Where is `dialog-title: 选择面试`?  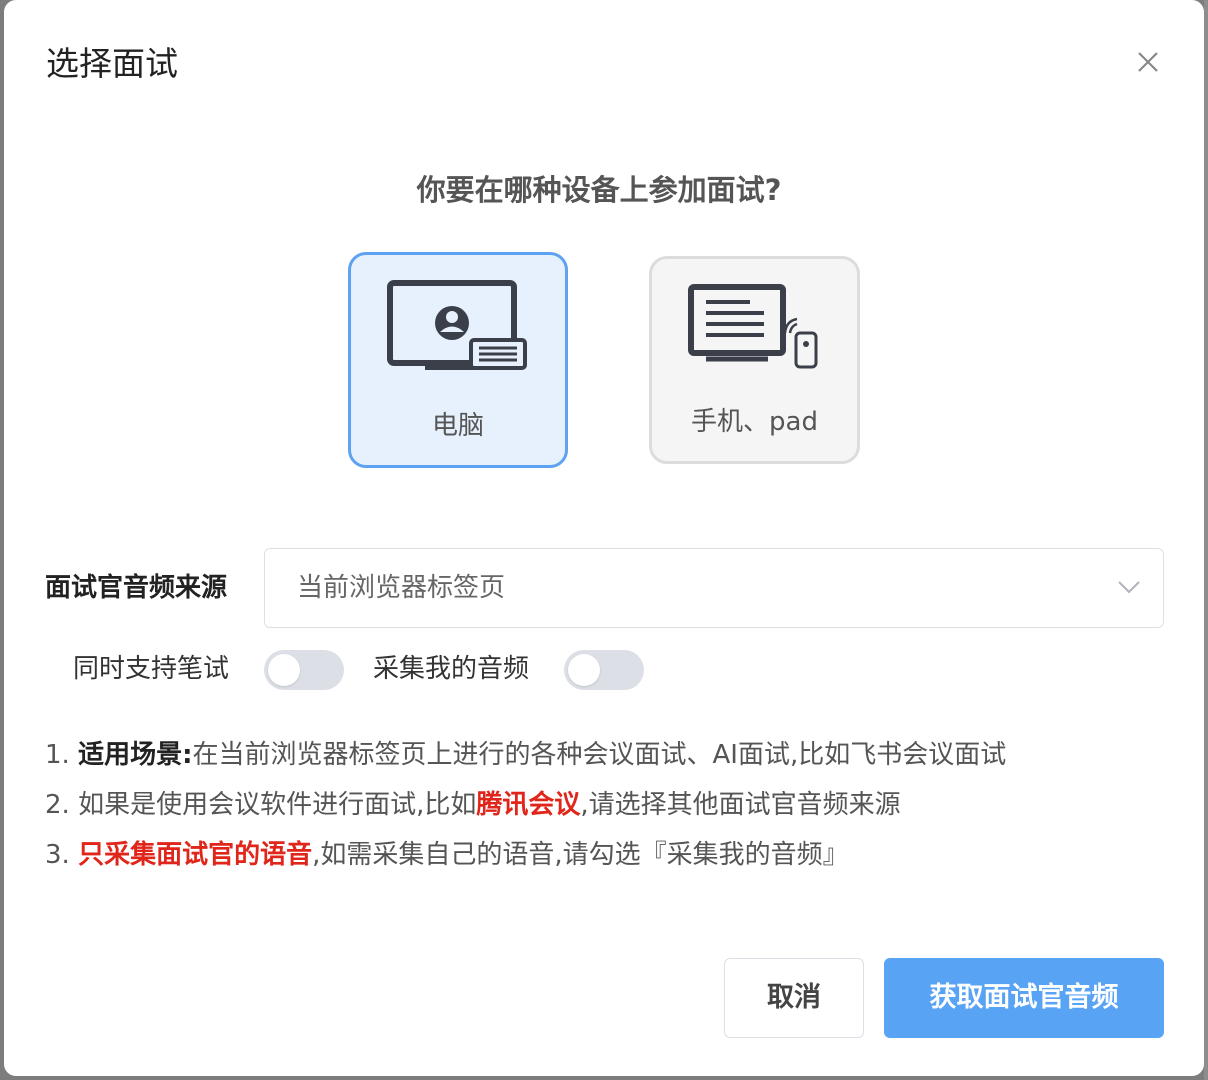
dialog-title: 选择面试 is located at coordinates (112, 63).